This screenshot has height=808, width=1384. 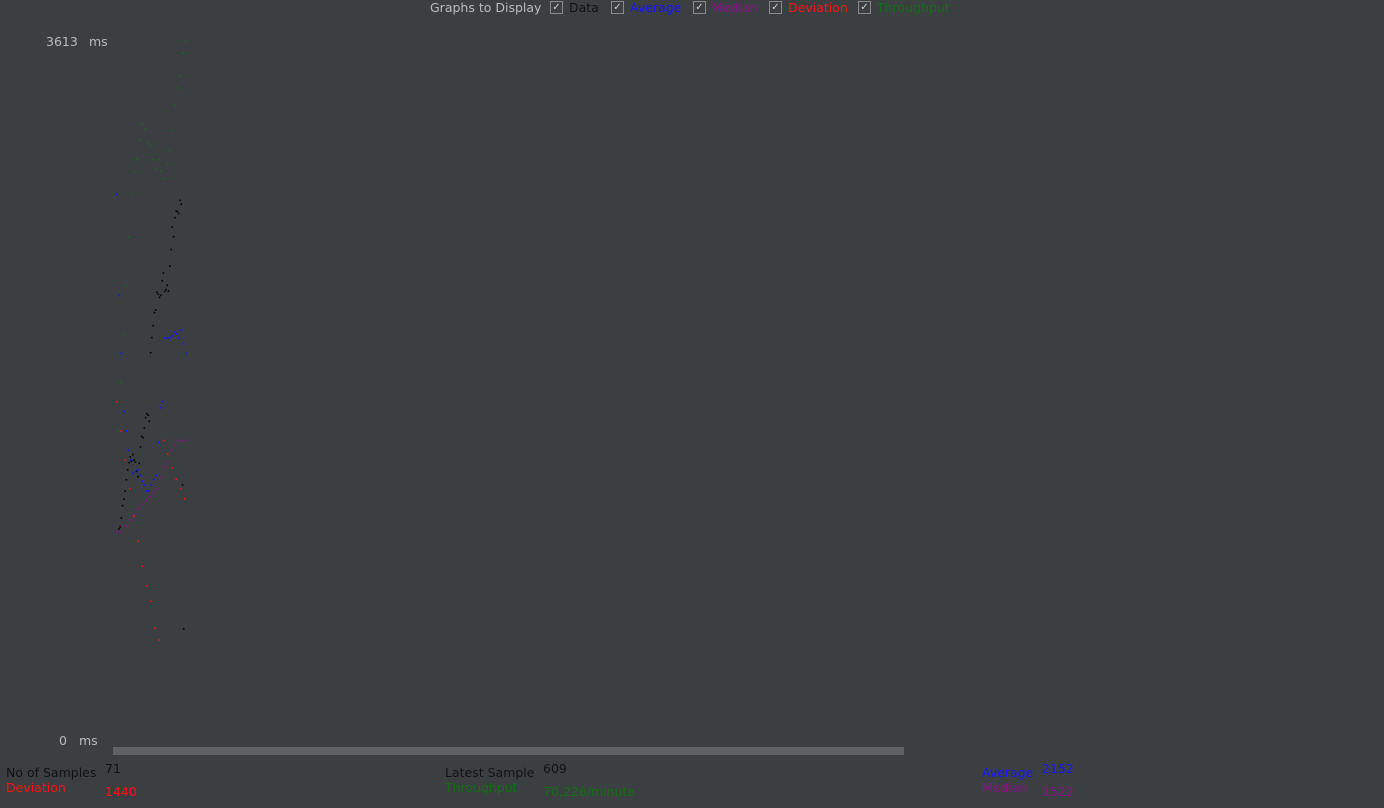 What do you see at coordinates (1008, 772) in the screenshot?
I see `average-stat-label: Average` at bounding box center [1008, 772].